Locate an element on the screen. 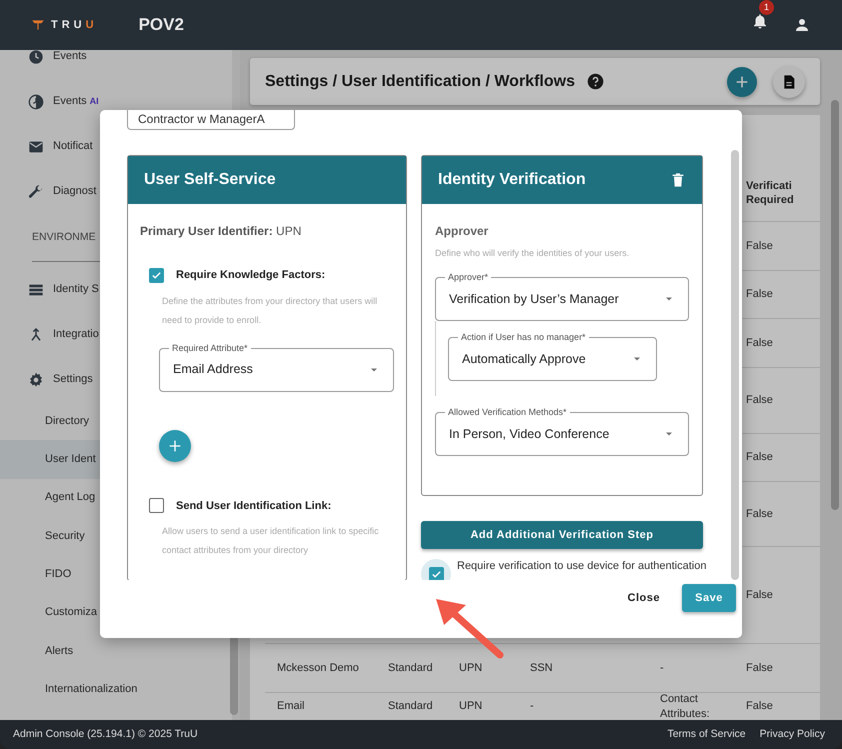 The image size is (842, 749). checkbox-label: Require verification to use device for authentication is located at coordinates (582, 566).